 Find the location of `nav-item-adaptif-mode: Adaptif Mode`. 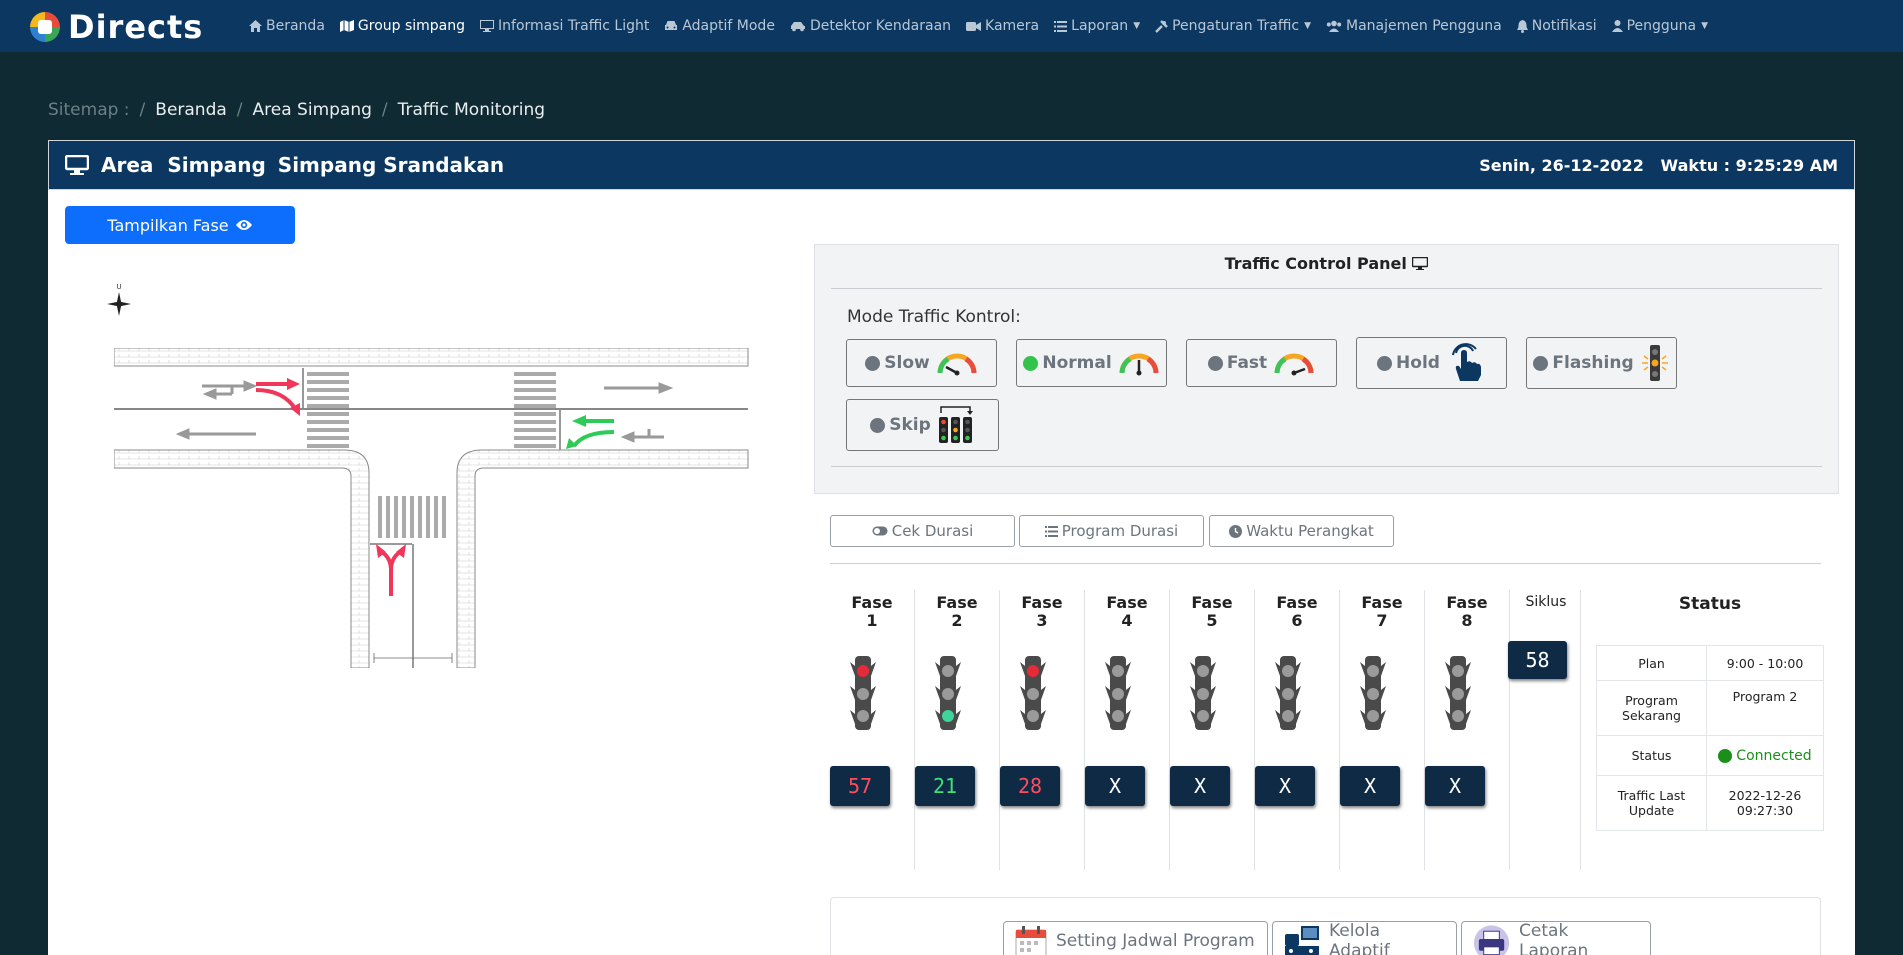

nav-item-adaptif-mode: Adaptif Mode is located at coordinates (719, 26).